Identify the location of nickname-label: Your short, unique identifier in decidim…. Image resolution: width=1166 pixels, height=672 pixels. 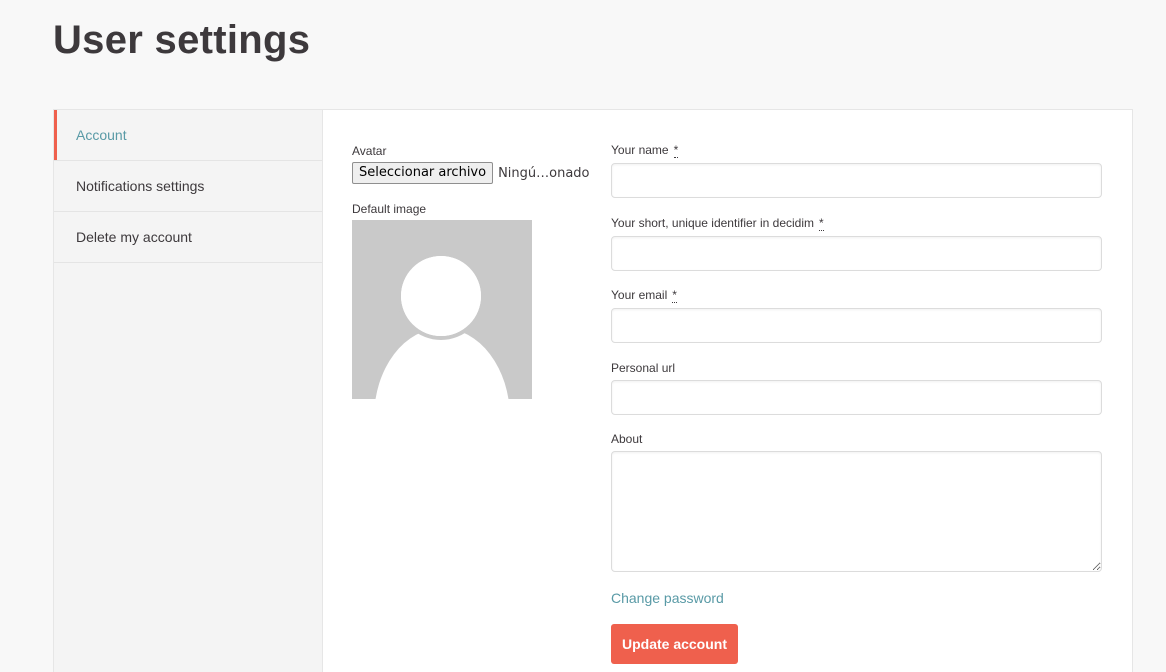
(717, 223).